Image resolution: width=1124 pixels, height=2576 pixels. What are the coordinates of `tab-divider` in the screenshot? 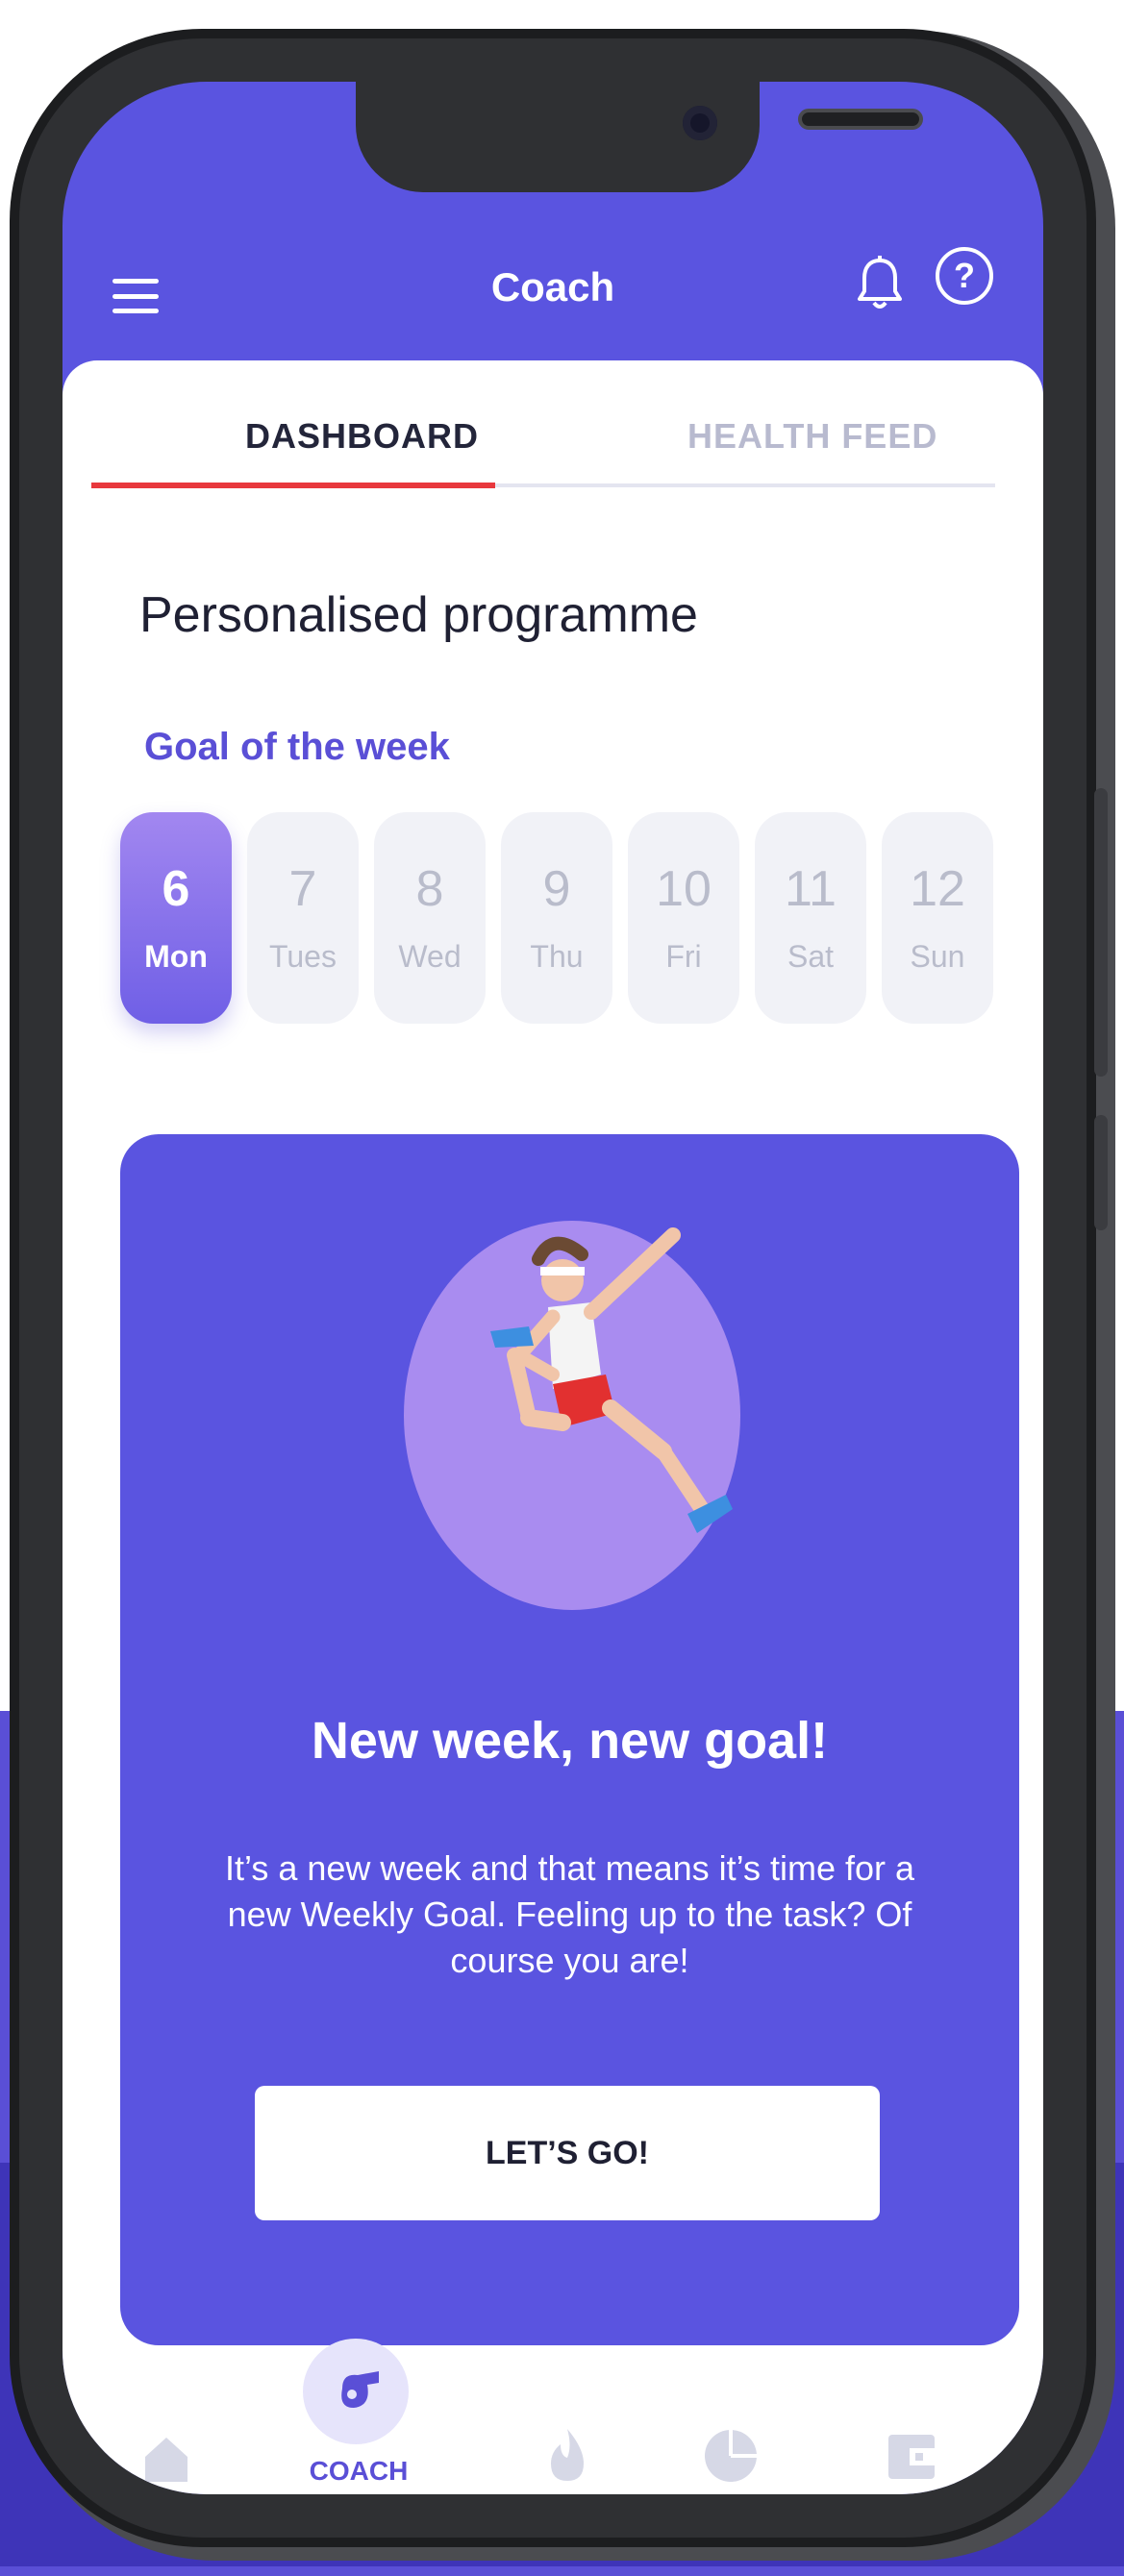 It's located at (543, 486).